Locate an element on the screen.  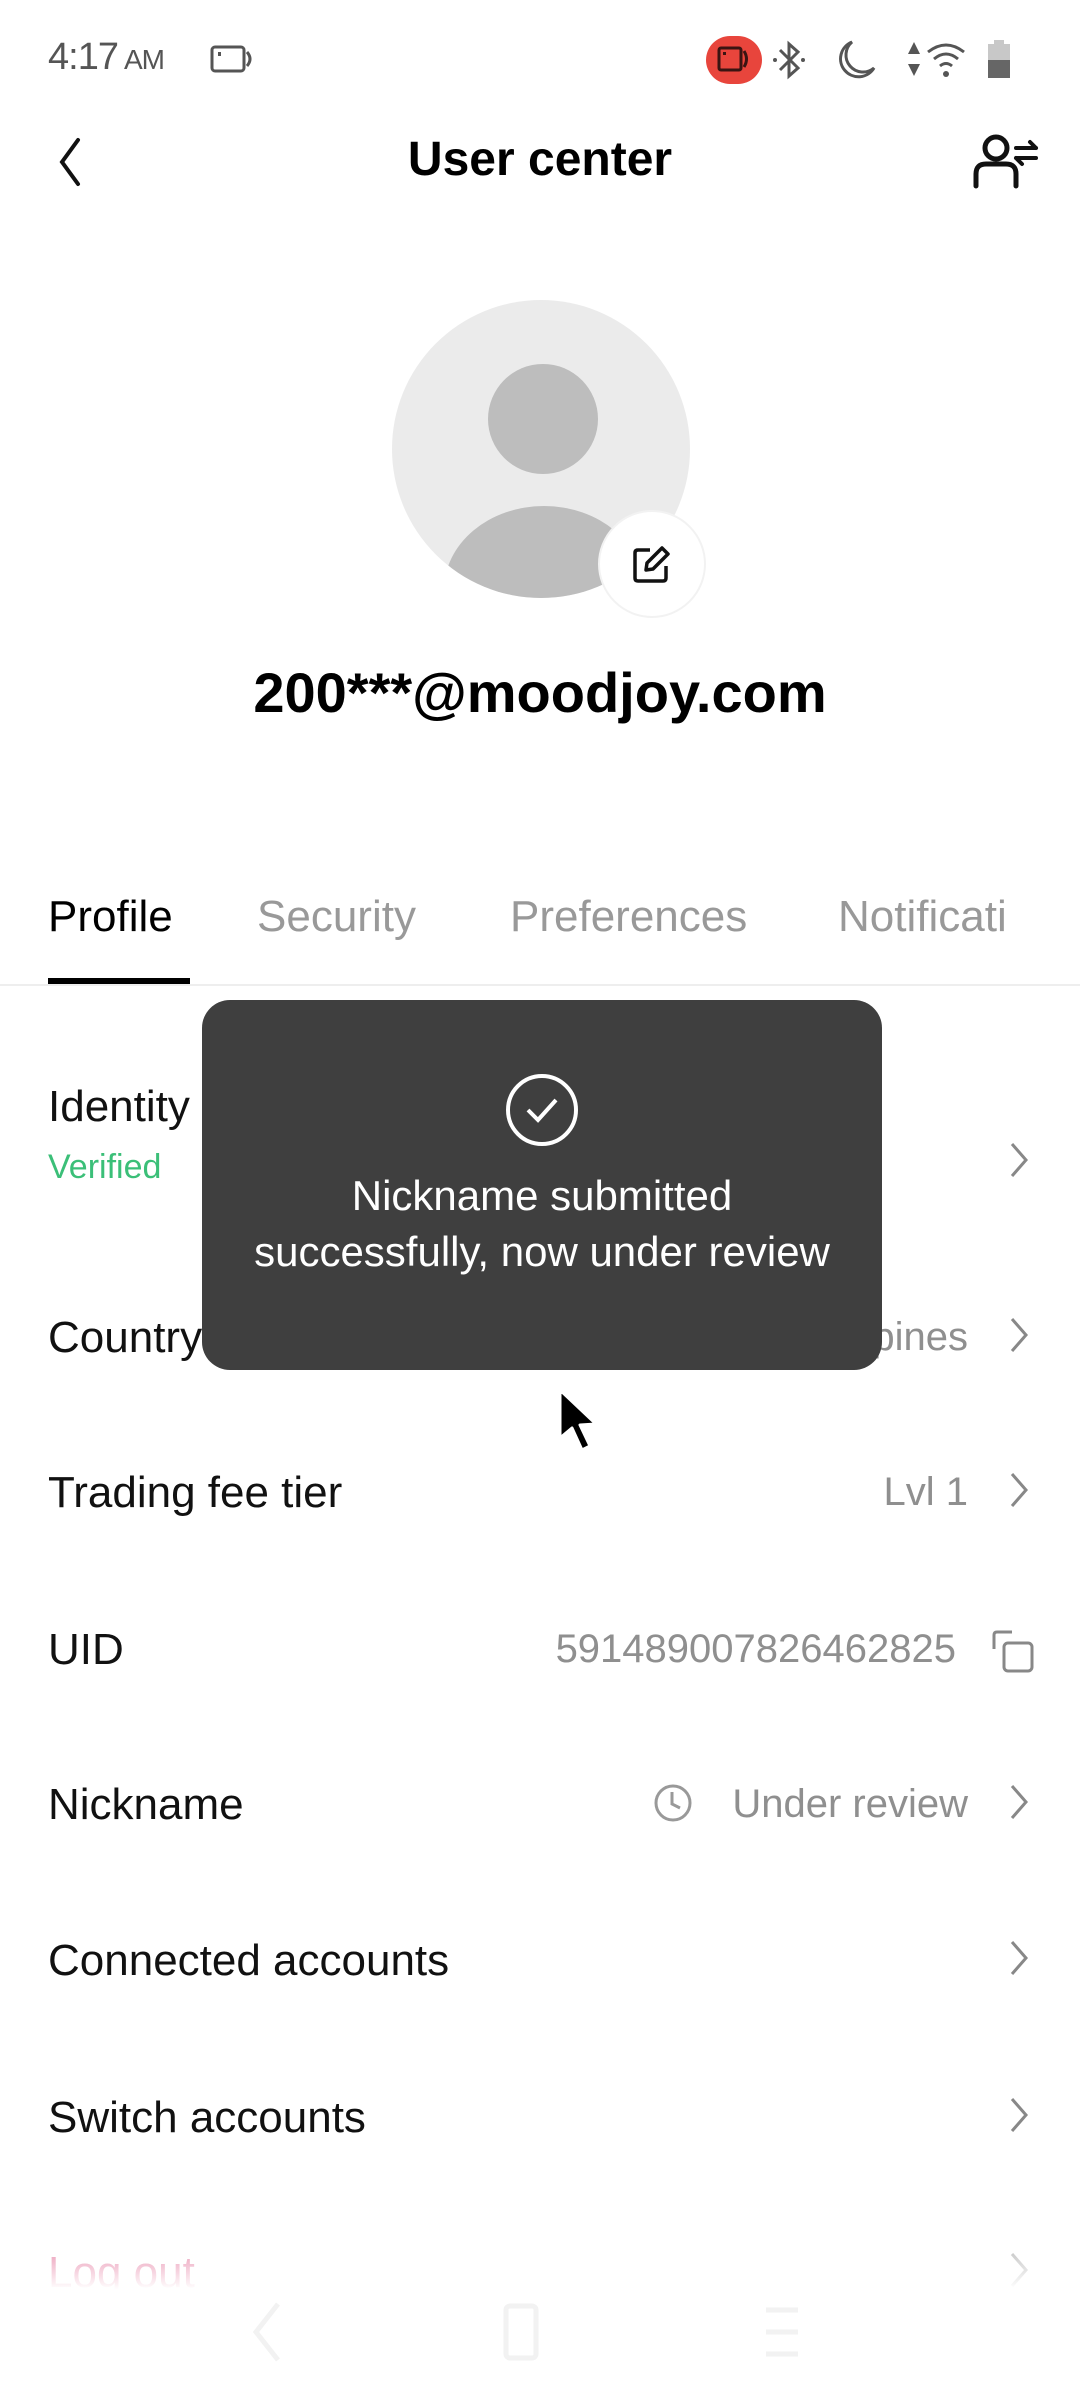
status-time-value: 4:17 is located at coordinates (83, 57).